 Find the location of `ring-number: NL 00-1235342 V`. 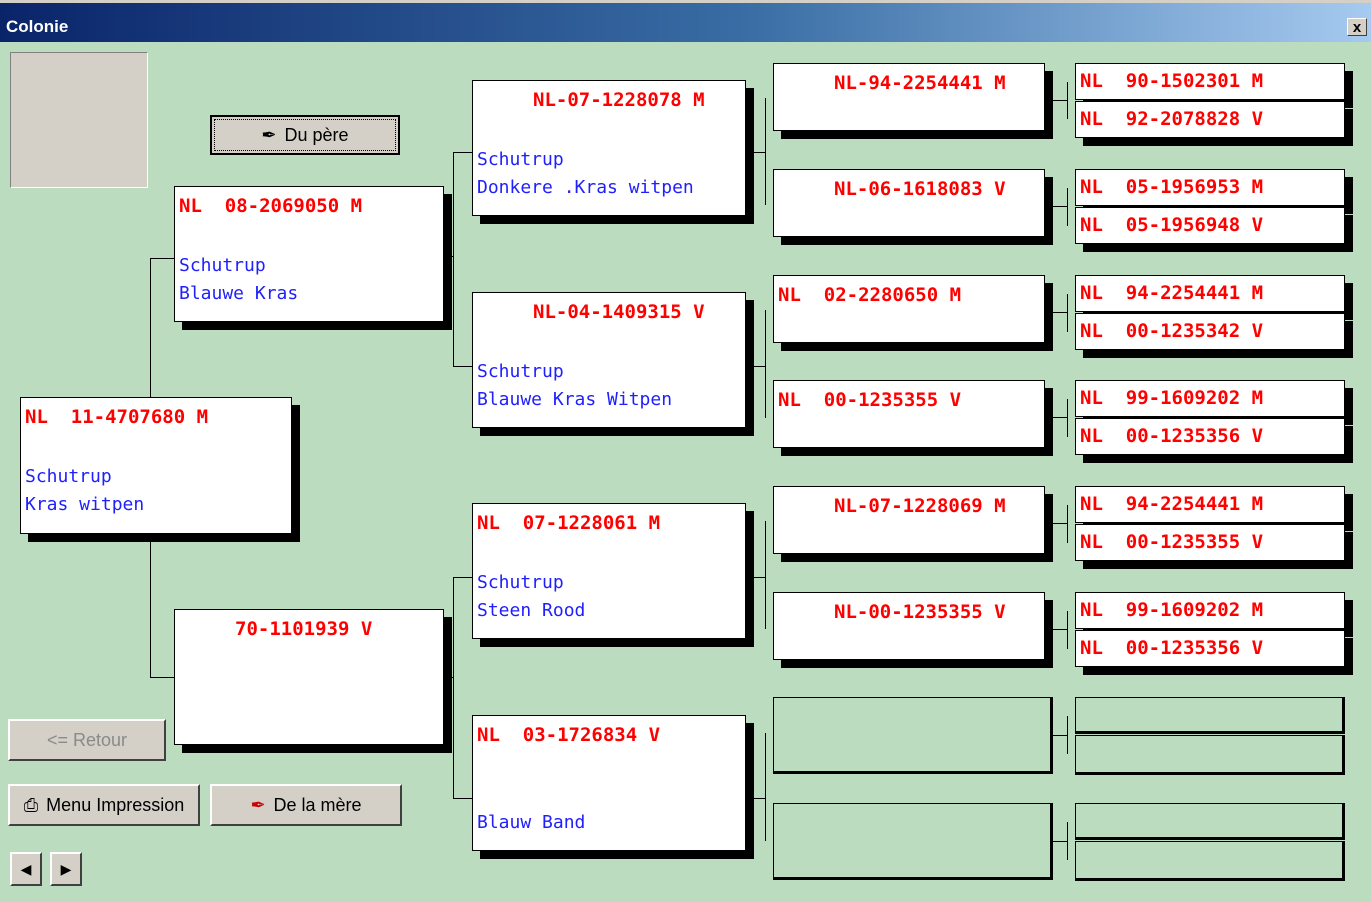

ring-number: NL 00-1235342 V is located at coordinates (1172, 331).